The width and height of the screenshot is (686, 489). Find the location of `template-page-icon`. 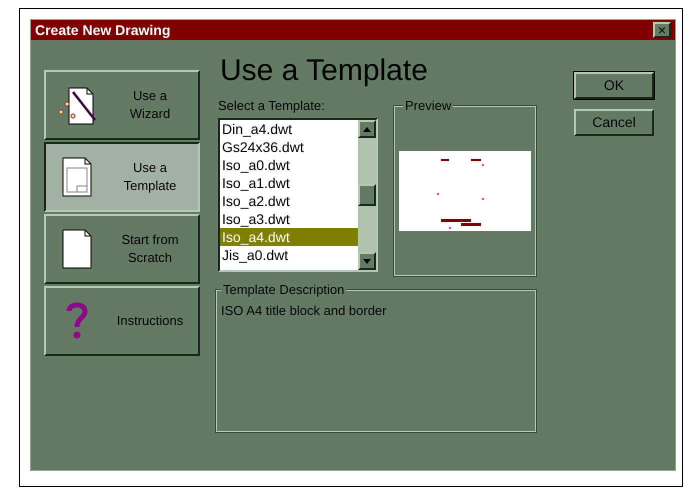

template-page-icon is located at coordinates (77, 177).